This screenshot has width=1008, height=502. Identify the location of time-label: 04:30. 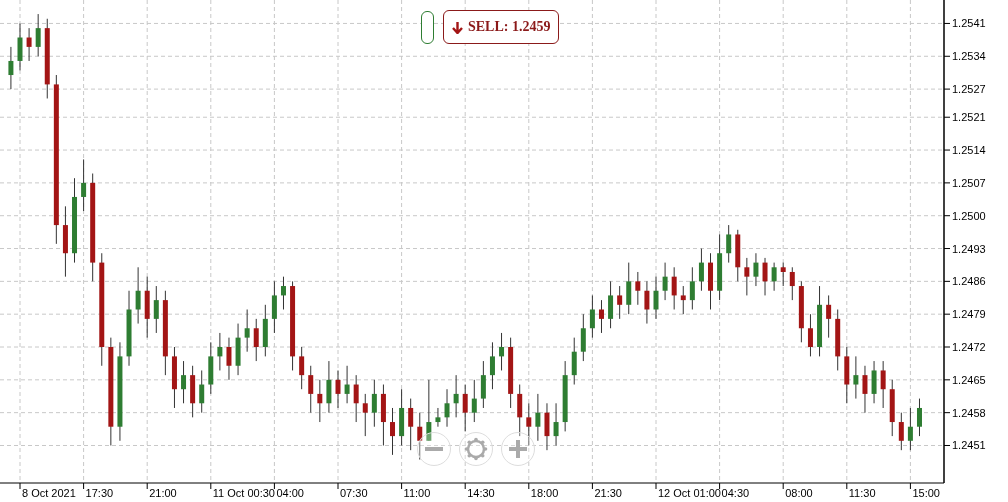
(735, 493).